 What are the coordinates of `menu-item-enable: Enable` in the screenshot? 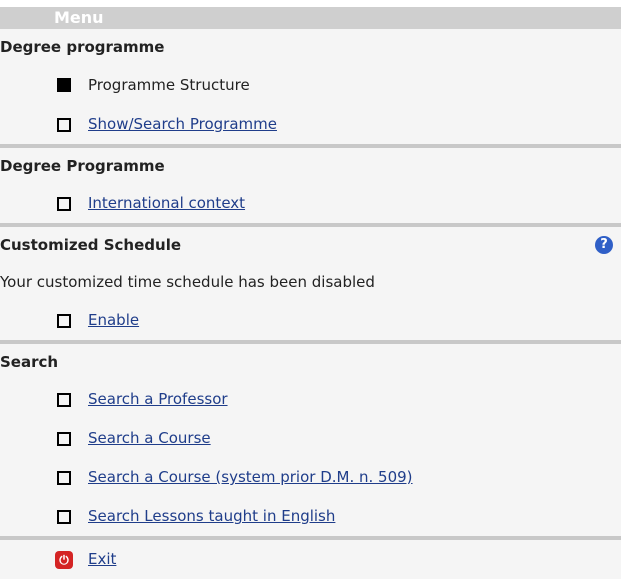 It's located at (310, 320).